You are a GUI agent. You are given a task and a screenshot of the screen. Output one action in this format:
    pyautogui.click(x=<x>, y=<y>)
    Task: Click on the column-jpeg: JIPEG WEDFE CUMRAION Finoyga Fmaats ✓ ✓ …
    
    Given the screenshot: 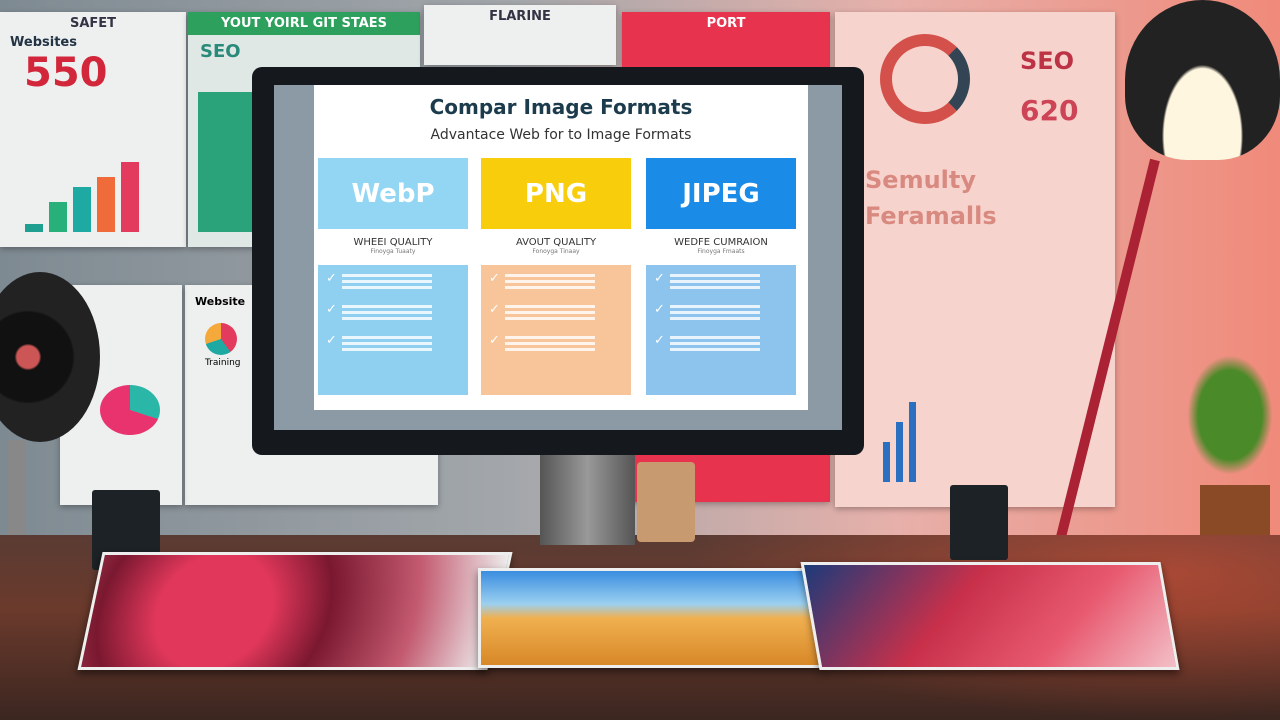 What is the action you would take?
    pyautogui.click(x=721, y=276)
    